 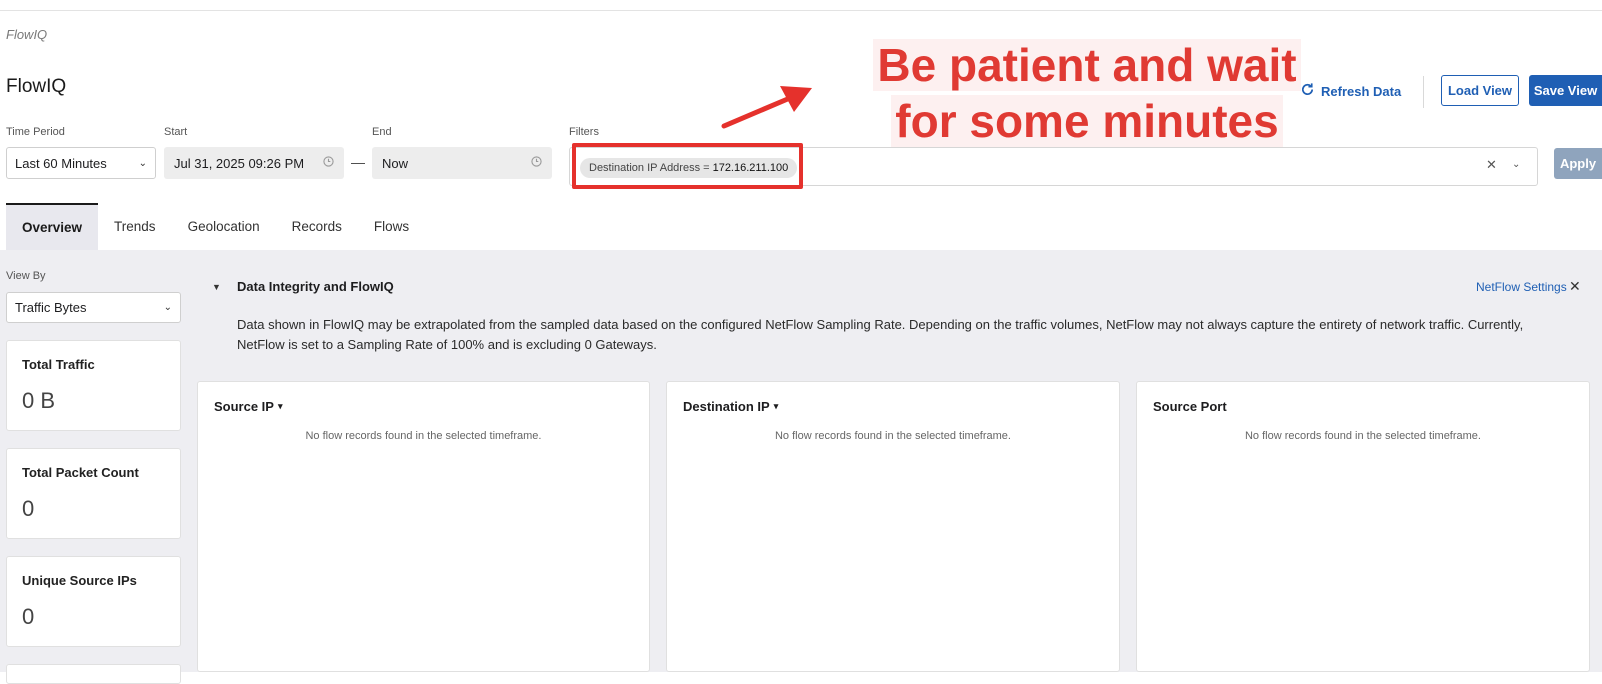 What do you see at coordinates (224, 226) in the screenshot?
I see `tab-geolocation: Geolocation` at bounding box center [224, 226].